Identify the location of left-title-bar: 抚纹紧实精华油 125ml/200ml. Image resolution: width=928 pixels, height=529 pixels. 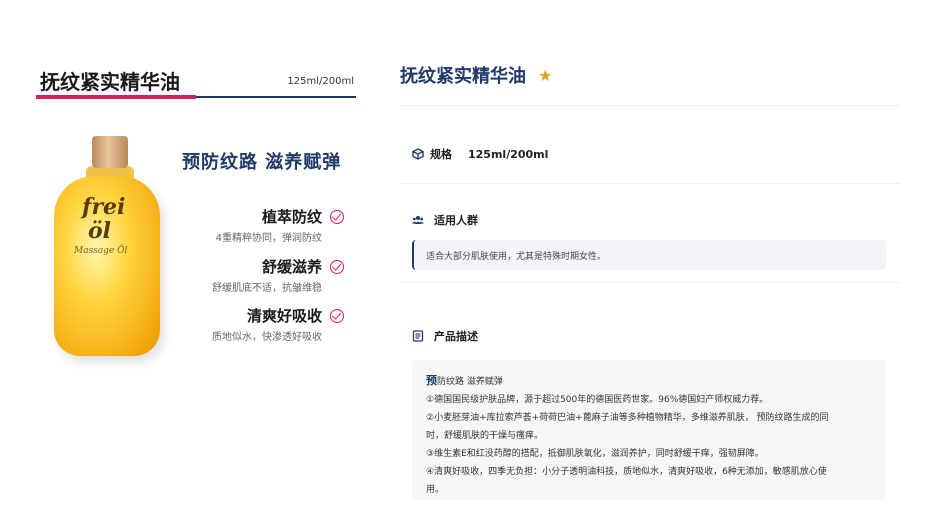
(196, 81).